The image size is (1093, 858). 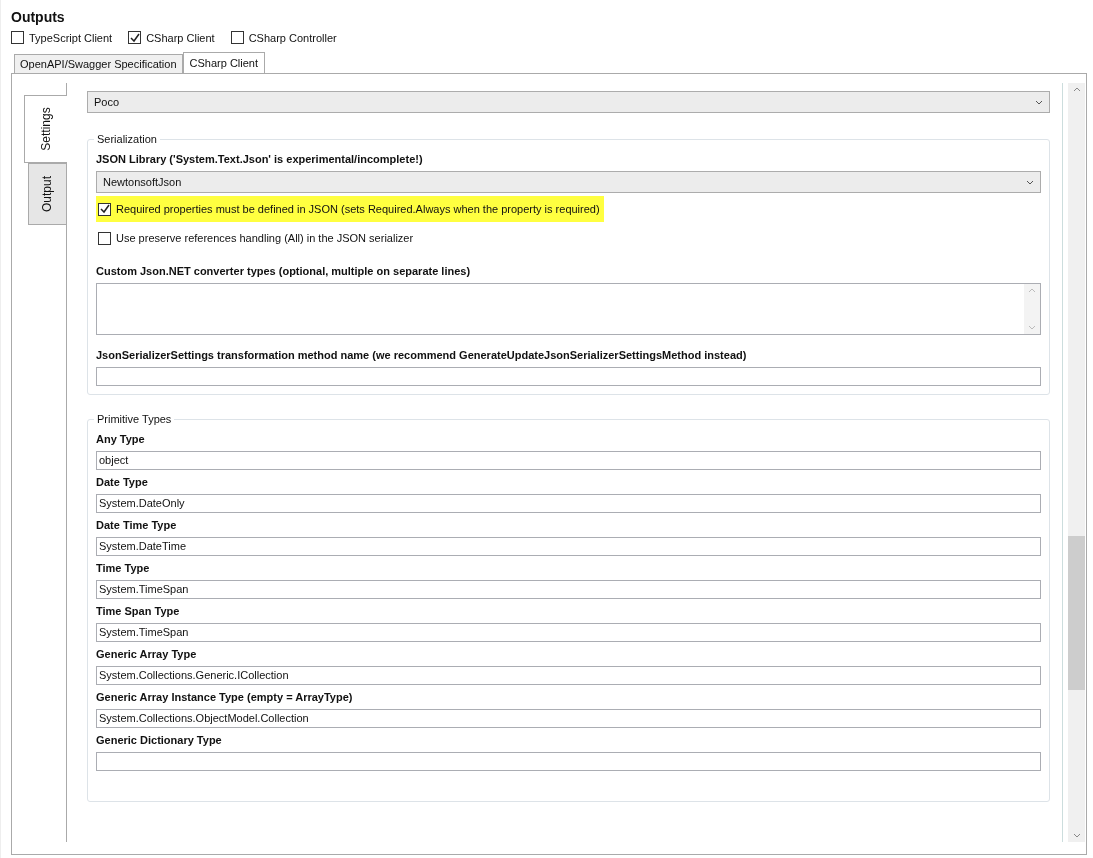 I want to click on input-field: object, so click(x=568, y=460).